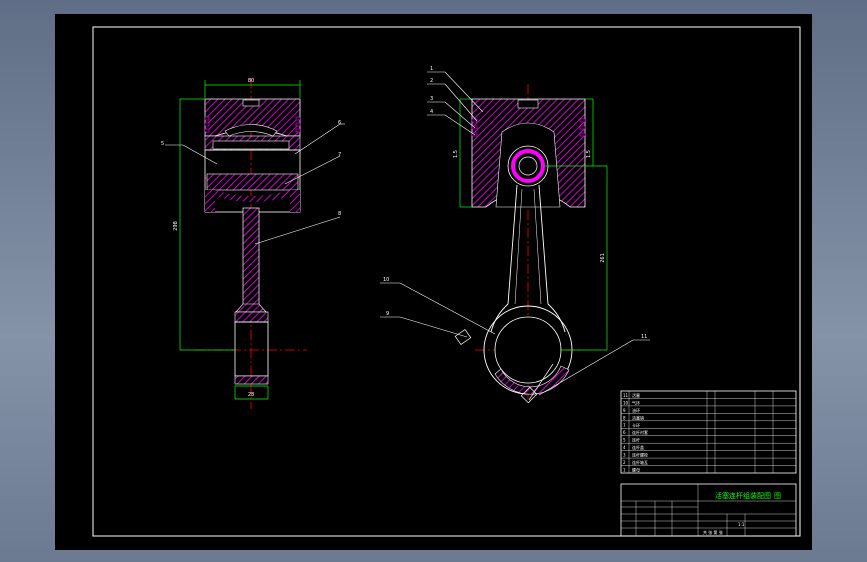  I want to click on drawing-scale: 1:1, so click(741, 524).